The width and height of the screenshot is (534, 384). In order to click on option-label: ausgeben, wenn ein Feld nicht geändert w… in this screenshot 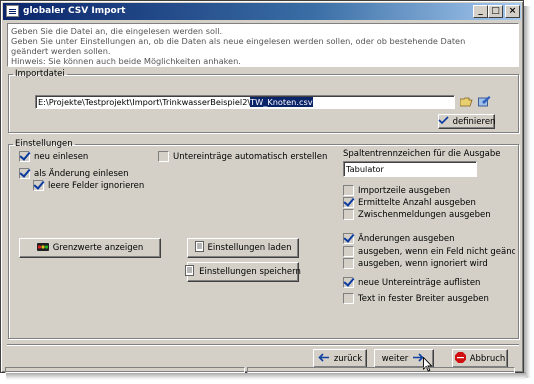, I will do `click(436, 251)`.